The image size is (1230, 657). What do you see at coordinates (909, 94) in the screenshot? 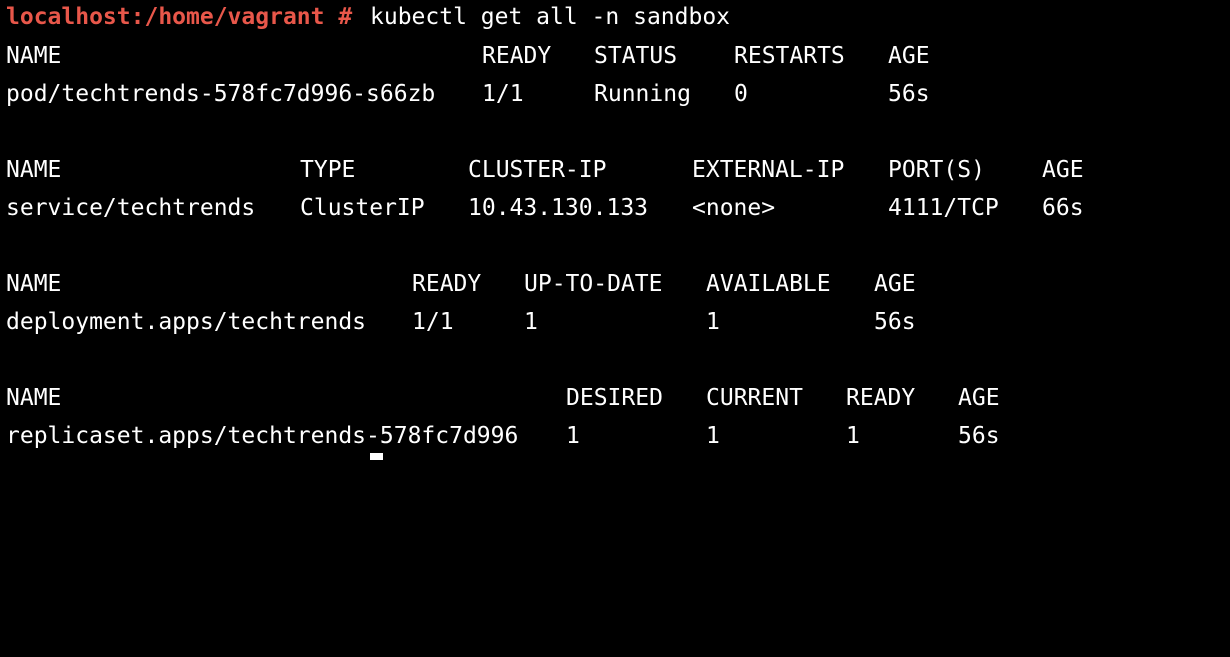
I see `pod-age: 56s` at bounding box center [909, 94].